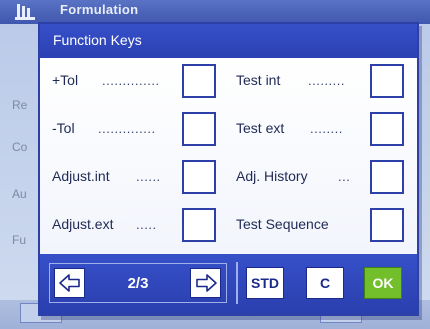 The image size is (430, 329). I want to click on dialog-title: Function Keys, so click(97, 40).